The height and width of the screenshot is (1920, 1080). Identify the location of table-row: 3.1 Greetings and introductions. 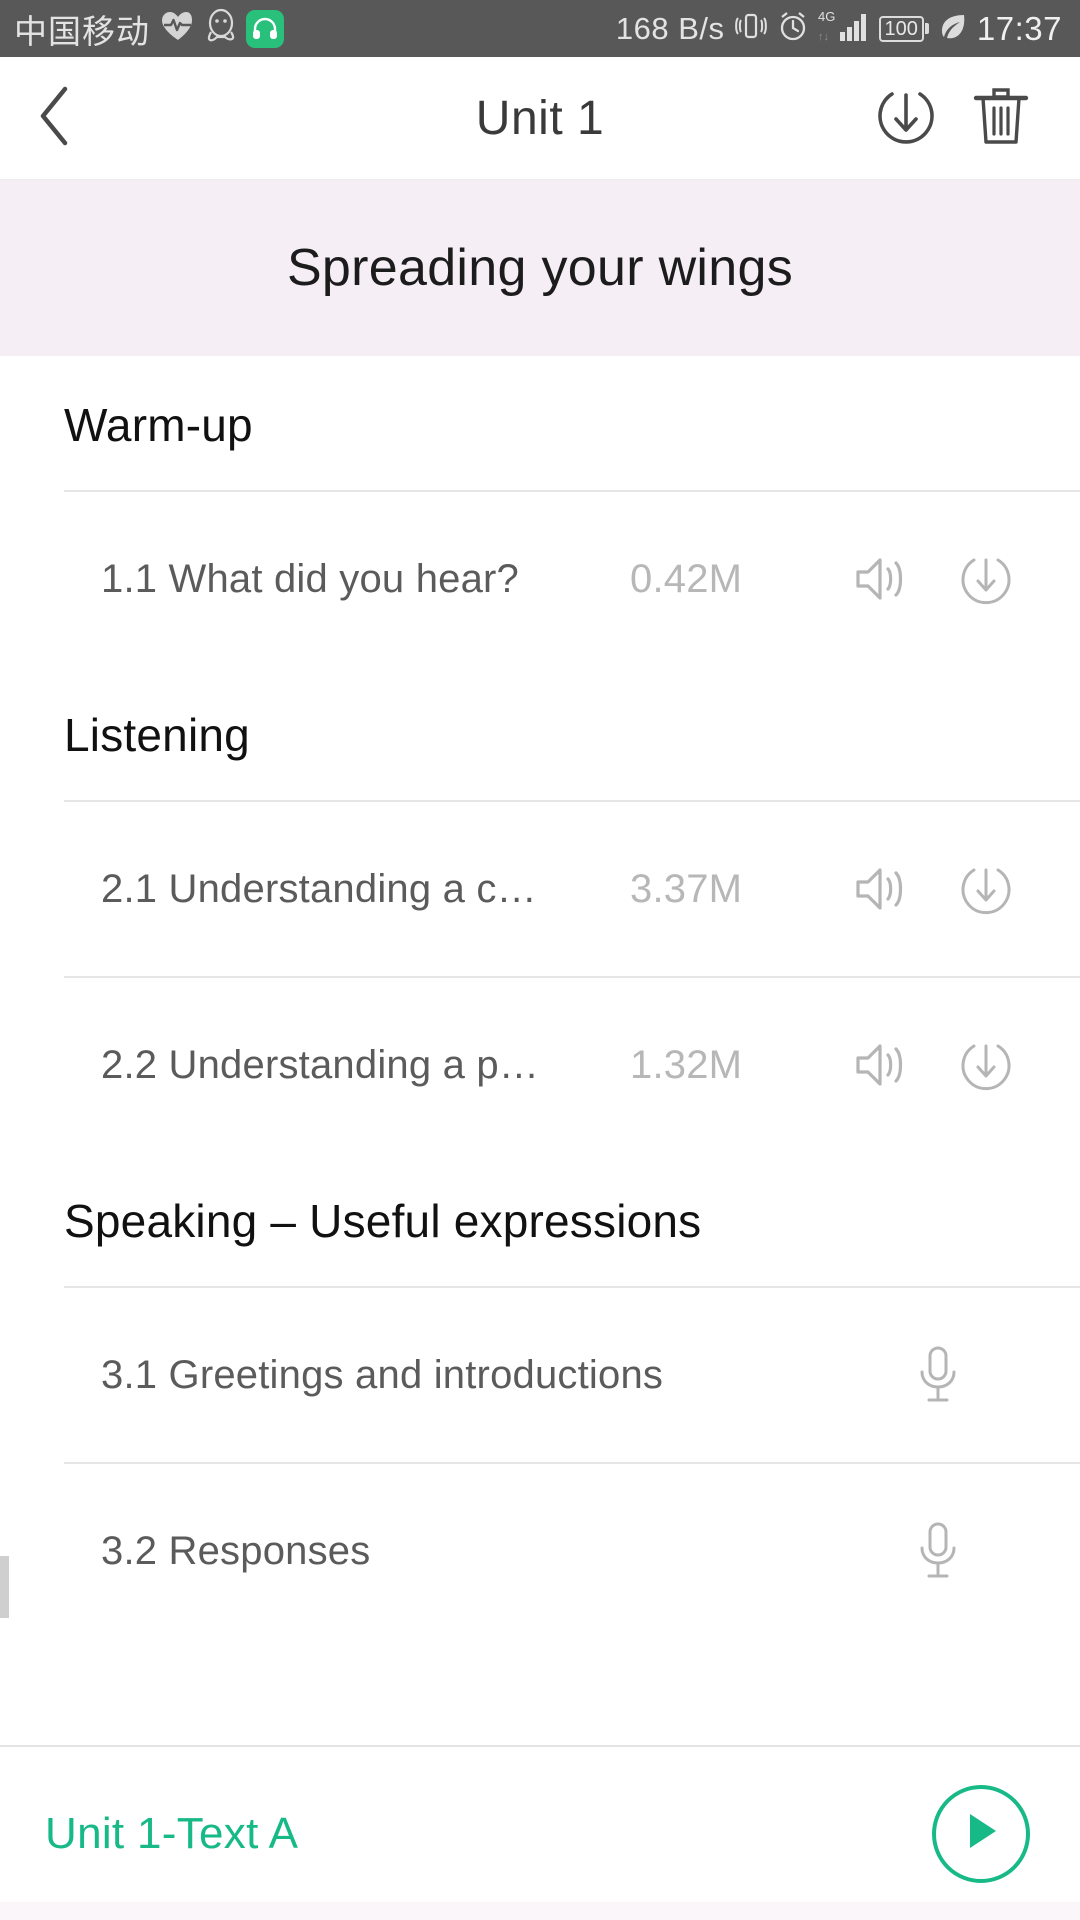
(572, 1374).